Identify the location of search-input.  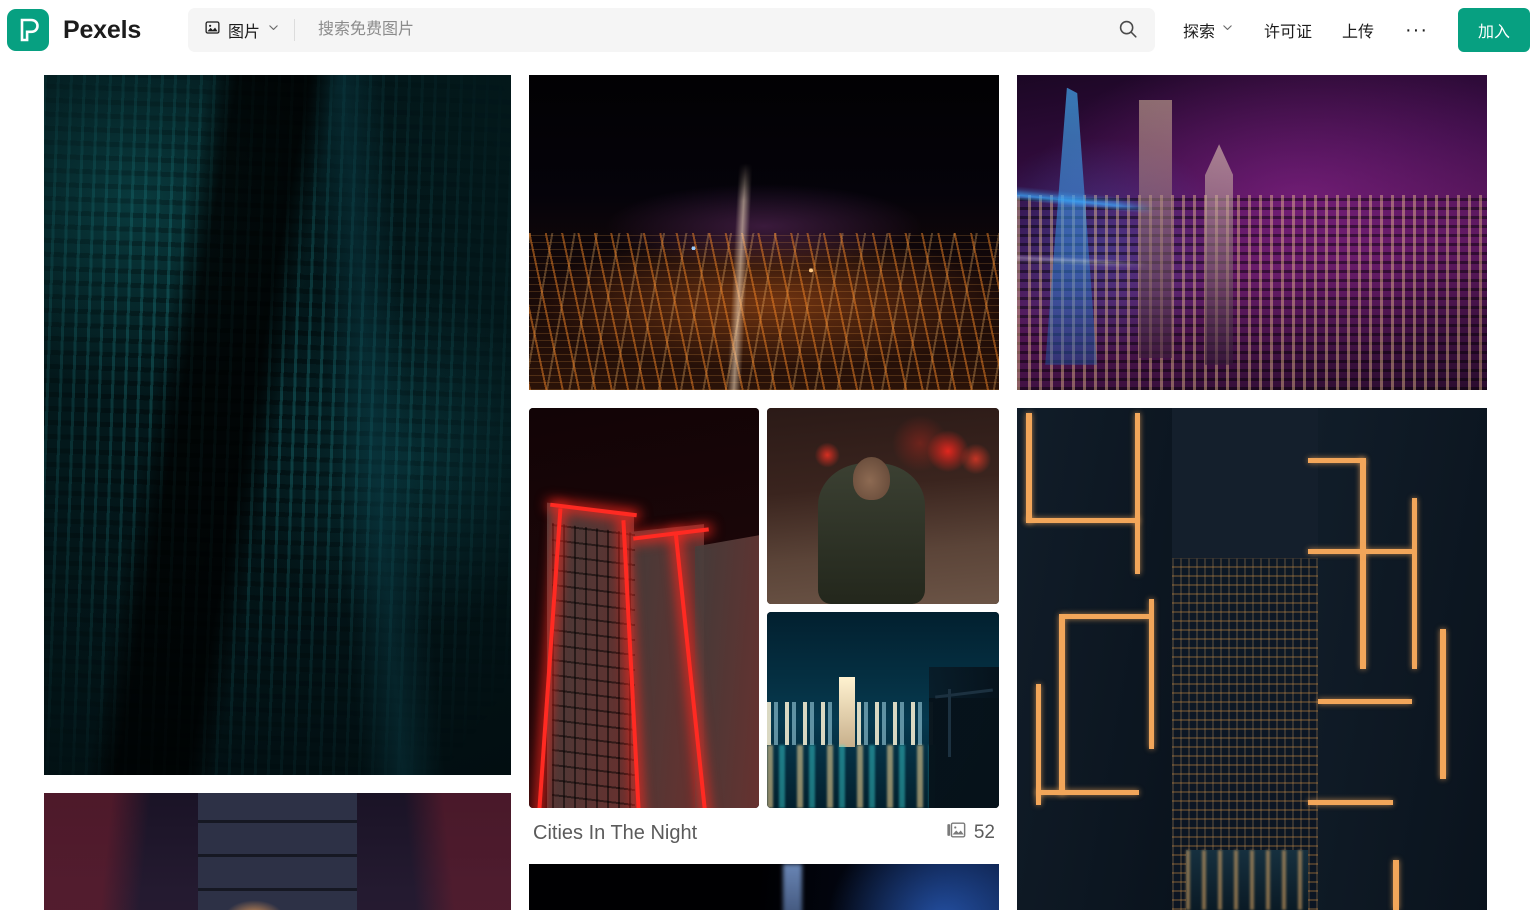
(698, 30).